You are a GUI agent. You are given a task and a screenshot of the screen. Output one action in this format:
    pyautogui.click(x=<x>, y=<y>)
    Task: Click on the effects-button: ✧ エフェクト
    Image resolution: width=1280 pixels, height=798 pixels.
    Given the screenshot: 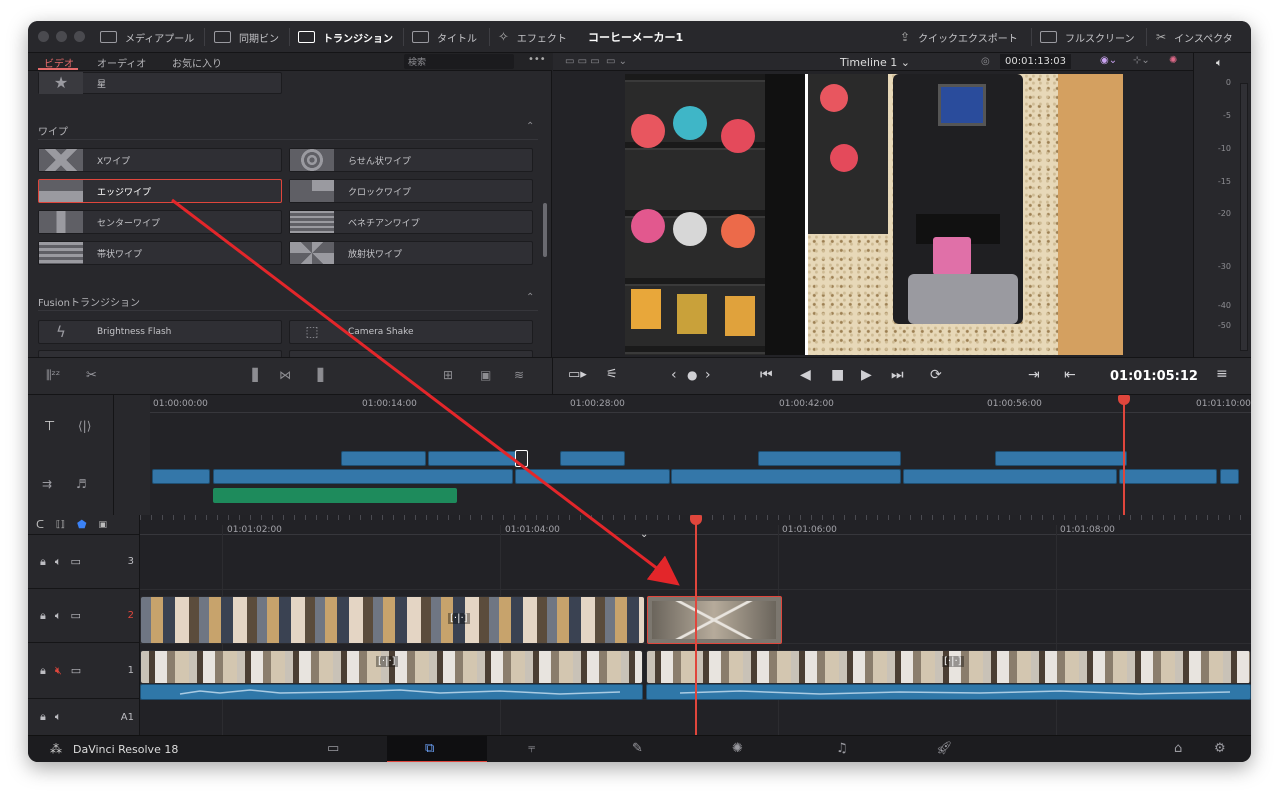 What is the action you would take?
    pyautogui.click(x=532, y=37)
    